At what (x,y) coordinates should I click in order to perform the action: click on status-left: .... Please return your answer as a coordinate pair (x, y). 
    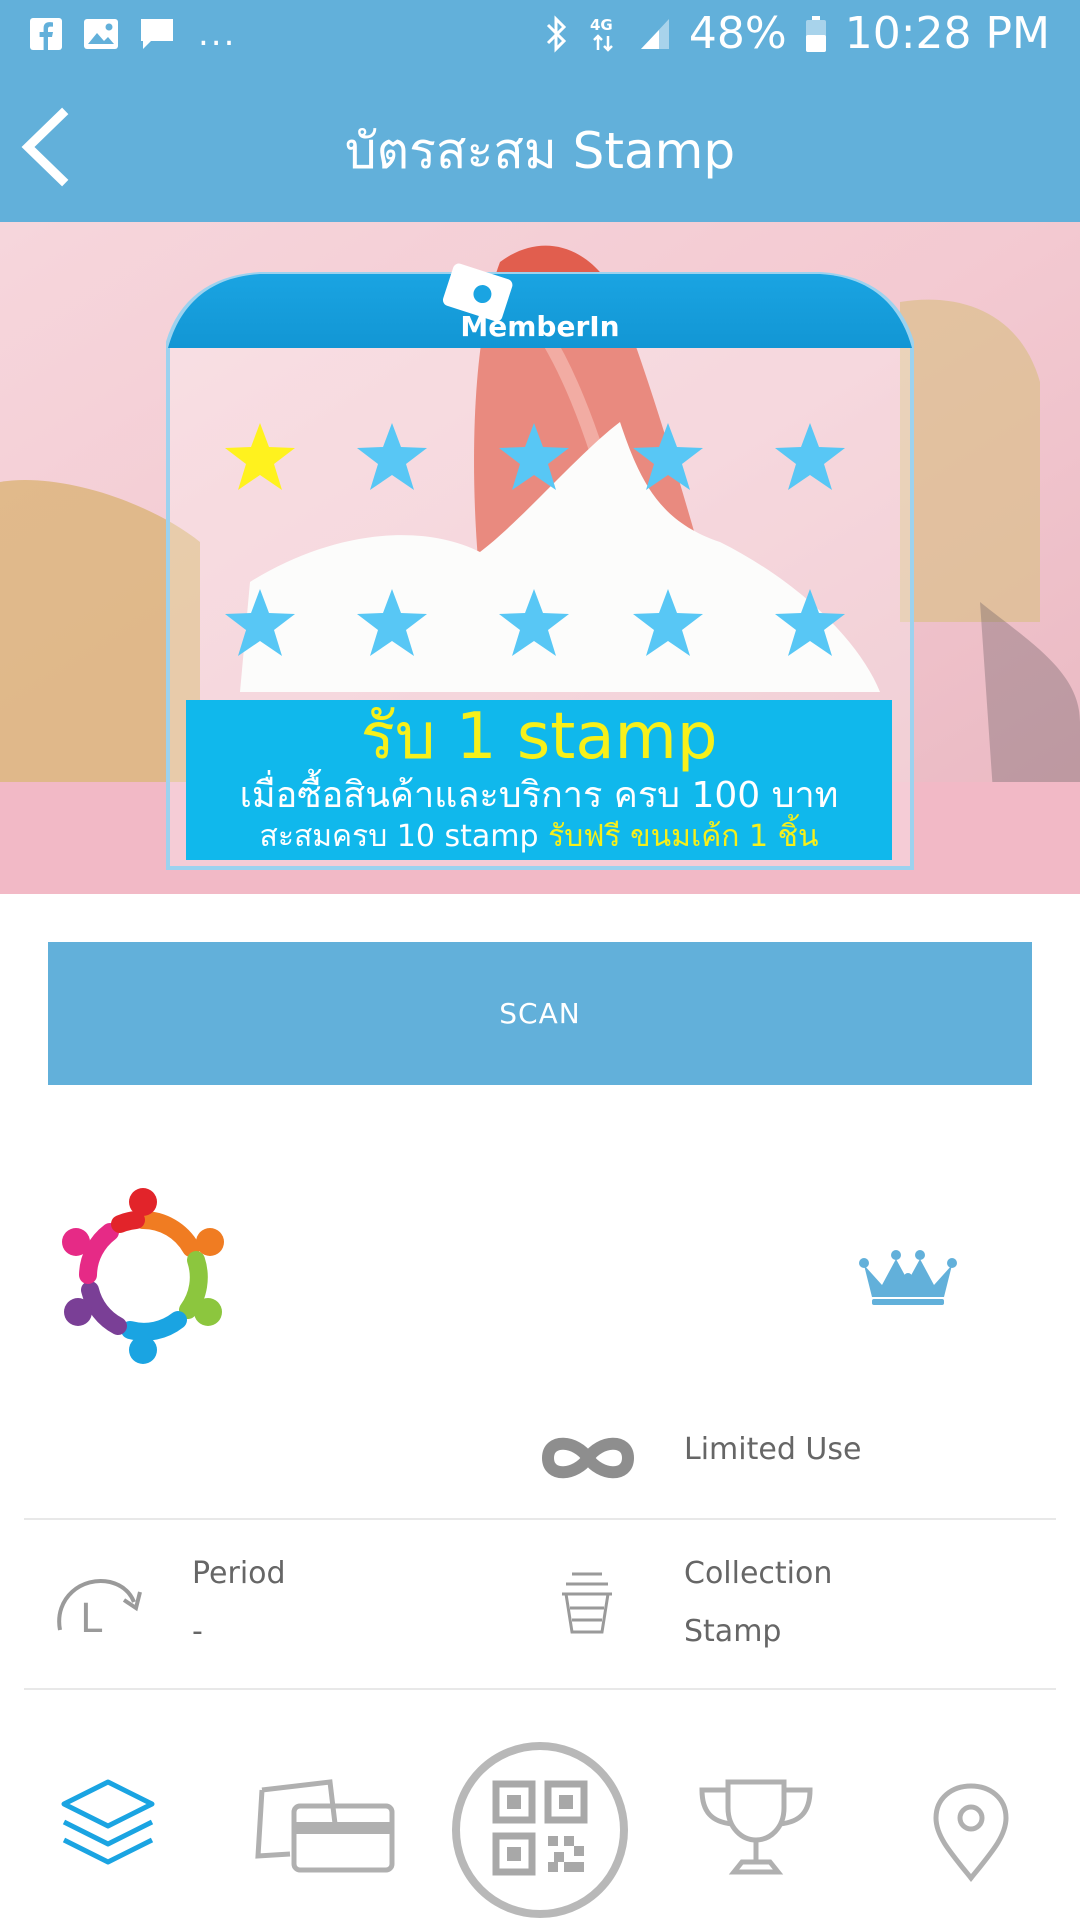
    Looking at the image, I should click on (132, 34).